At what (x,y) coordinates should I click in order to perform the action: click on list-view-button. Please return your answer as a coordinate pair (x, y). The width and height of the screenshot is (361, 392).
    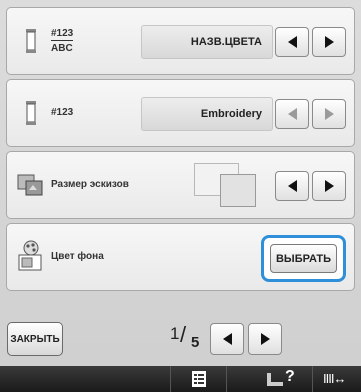
    Looking at the image, I should click on (198, 379).